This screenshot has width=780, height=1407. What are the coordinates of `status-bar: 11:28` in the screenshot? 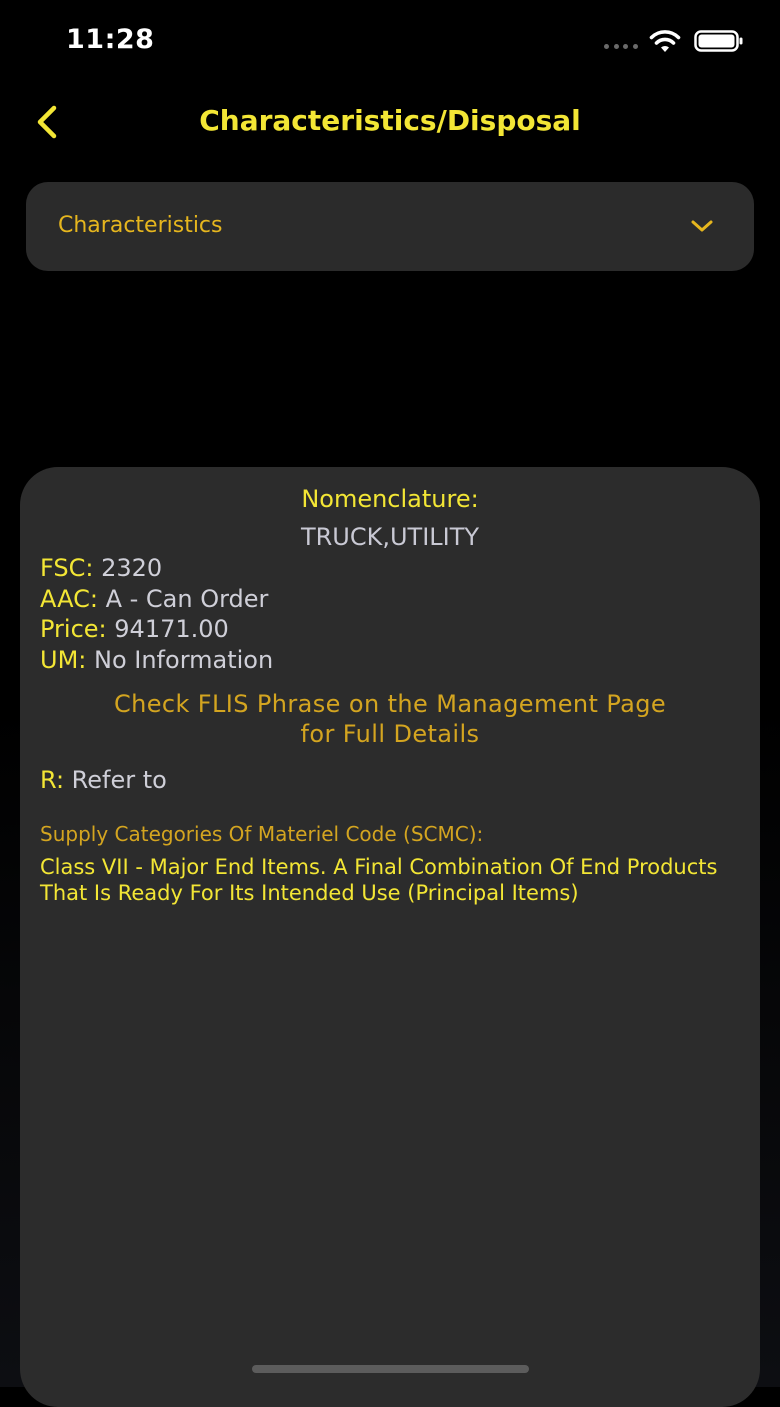 It's located at (390, 40).